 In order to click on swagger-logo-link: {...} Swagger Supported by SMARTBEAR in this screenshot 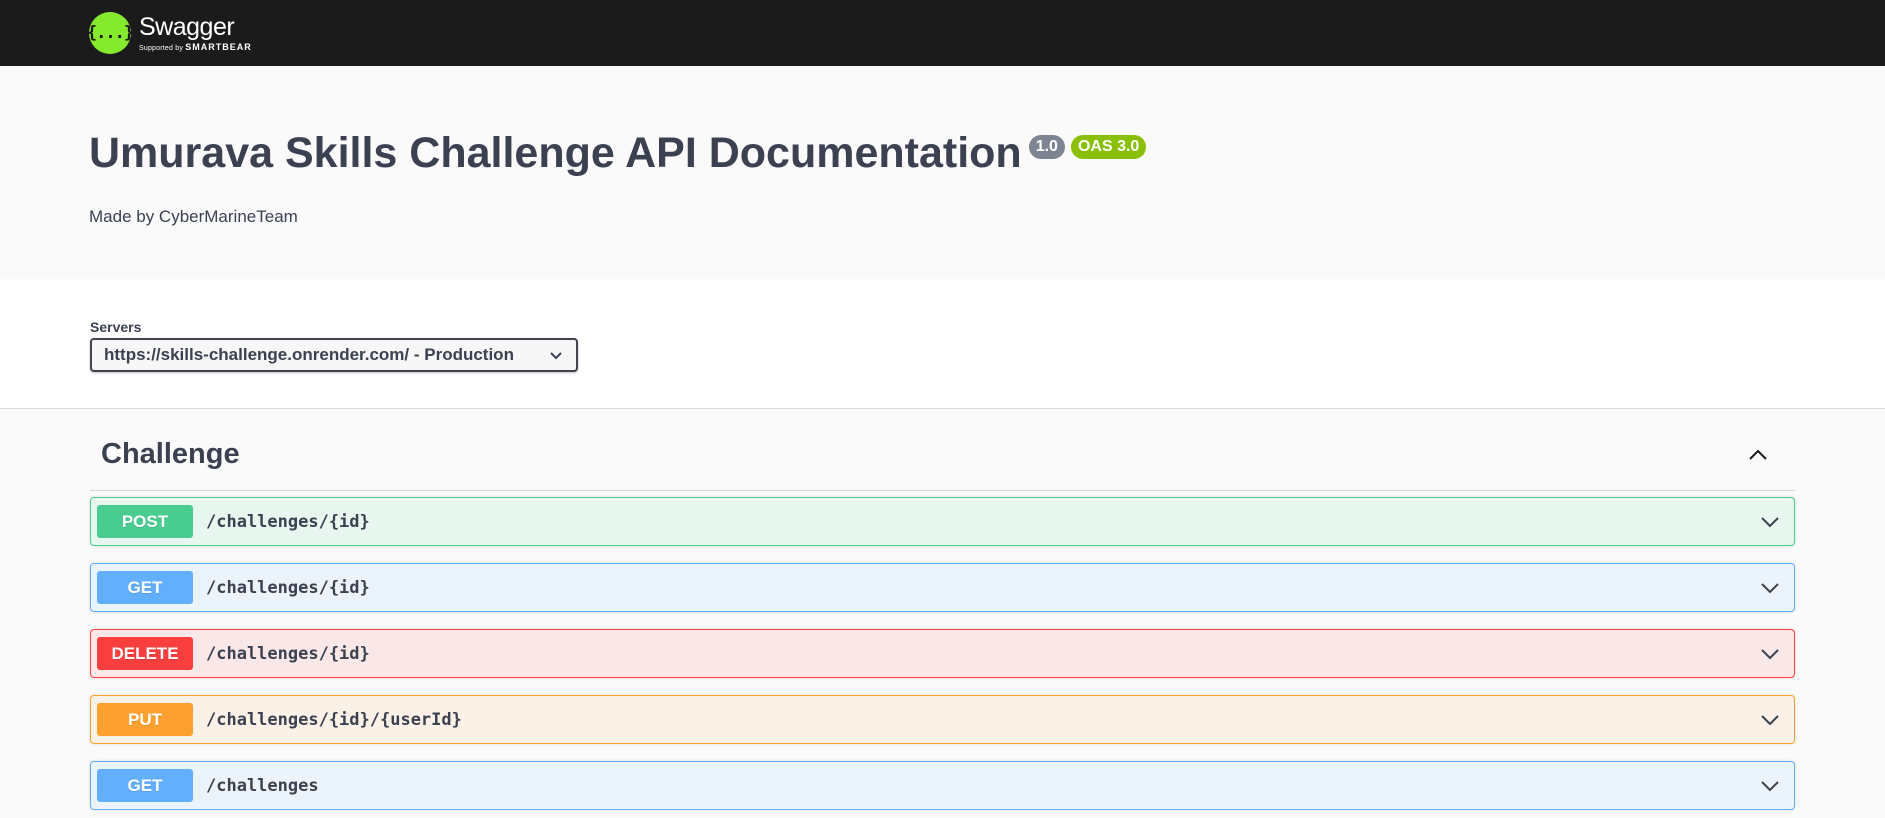, I will do `click(169, 33)`.